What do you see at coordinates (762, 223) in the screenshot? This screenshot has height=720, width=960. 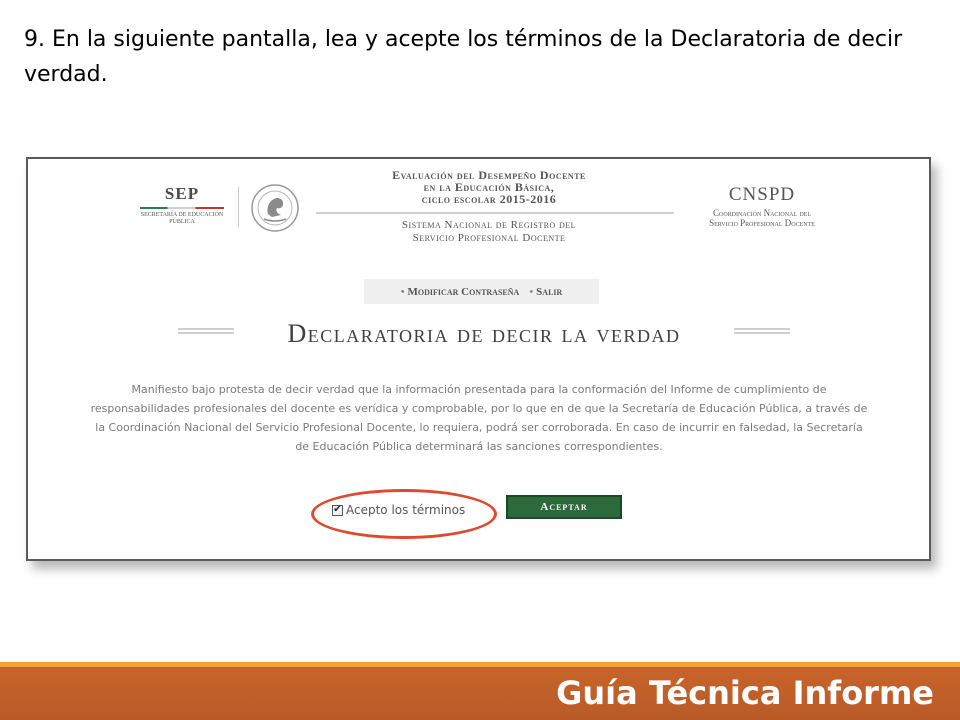 I see `cnspd-subtitle-line2: Servicio Profesional Docente` at bounding box center [762, 223].